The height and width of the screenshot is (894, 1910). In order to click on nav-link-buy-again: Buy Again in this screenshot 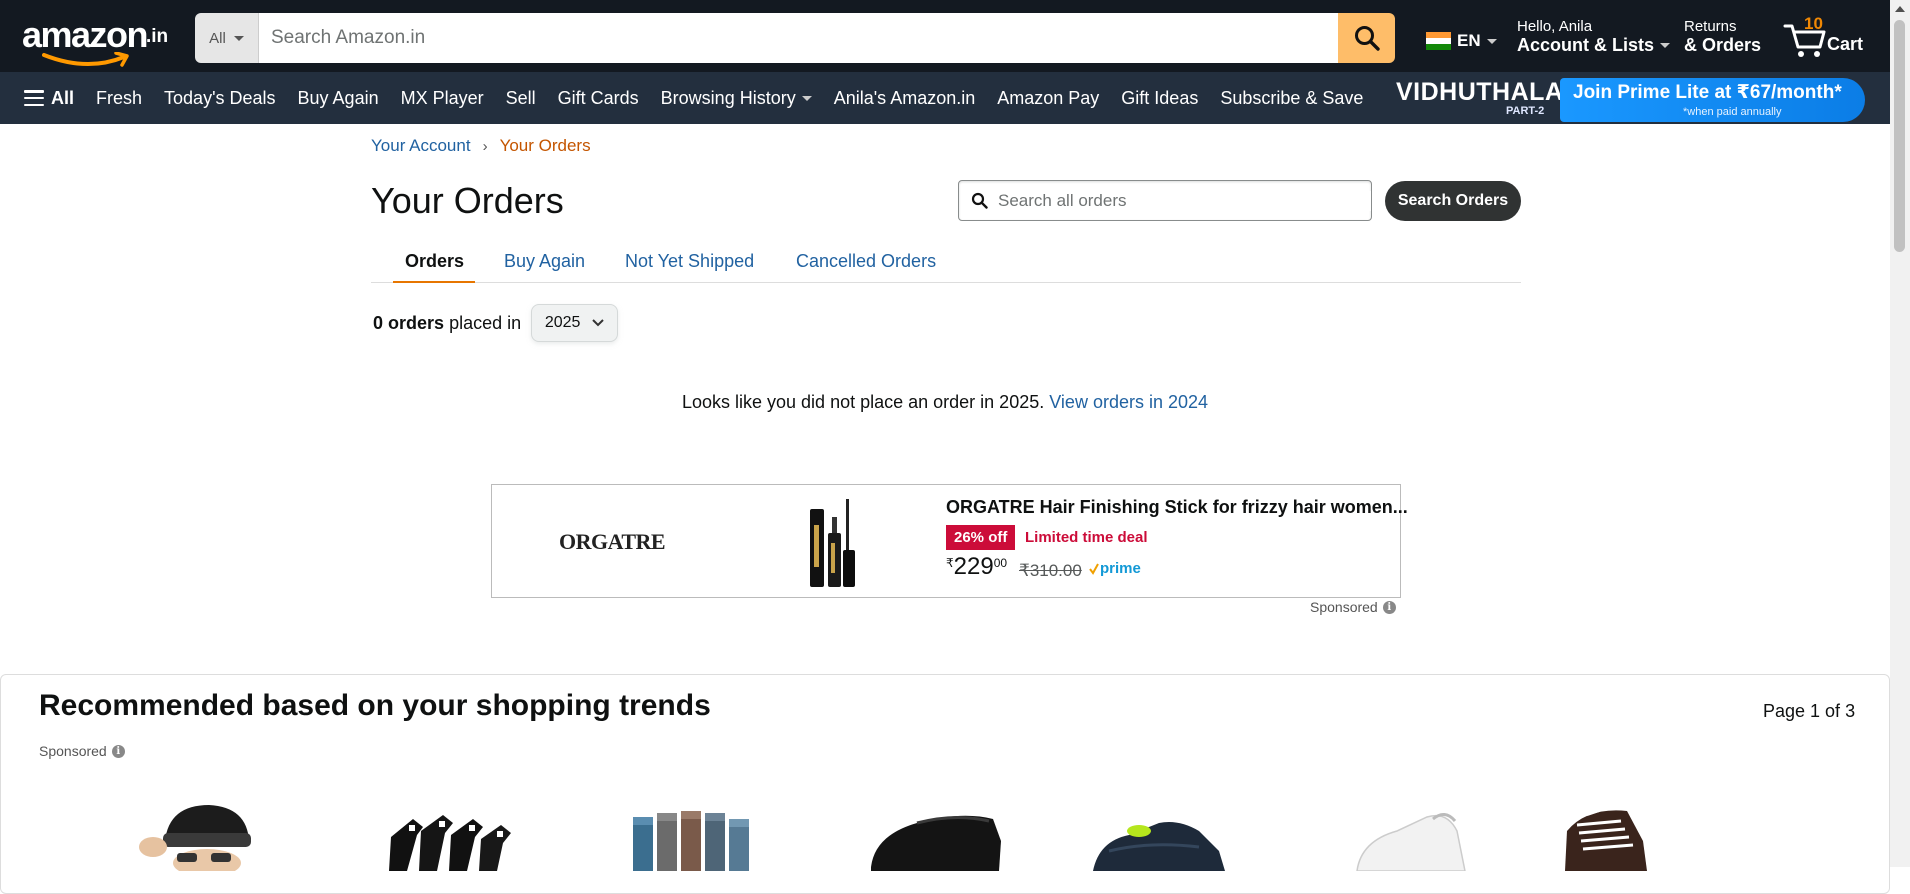, I will do `click(338, 98)`.